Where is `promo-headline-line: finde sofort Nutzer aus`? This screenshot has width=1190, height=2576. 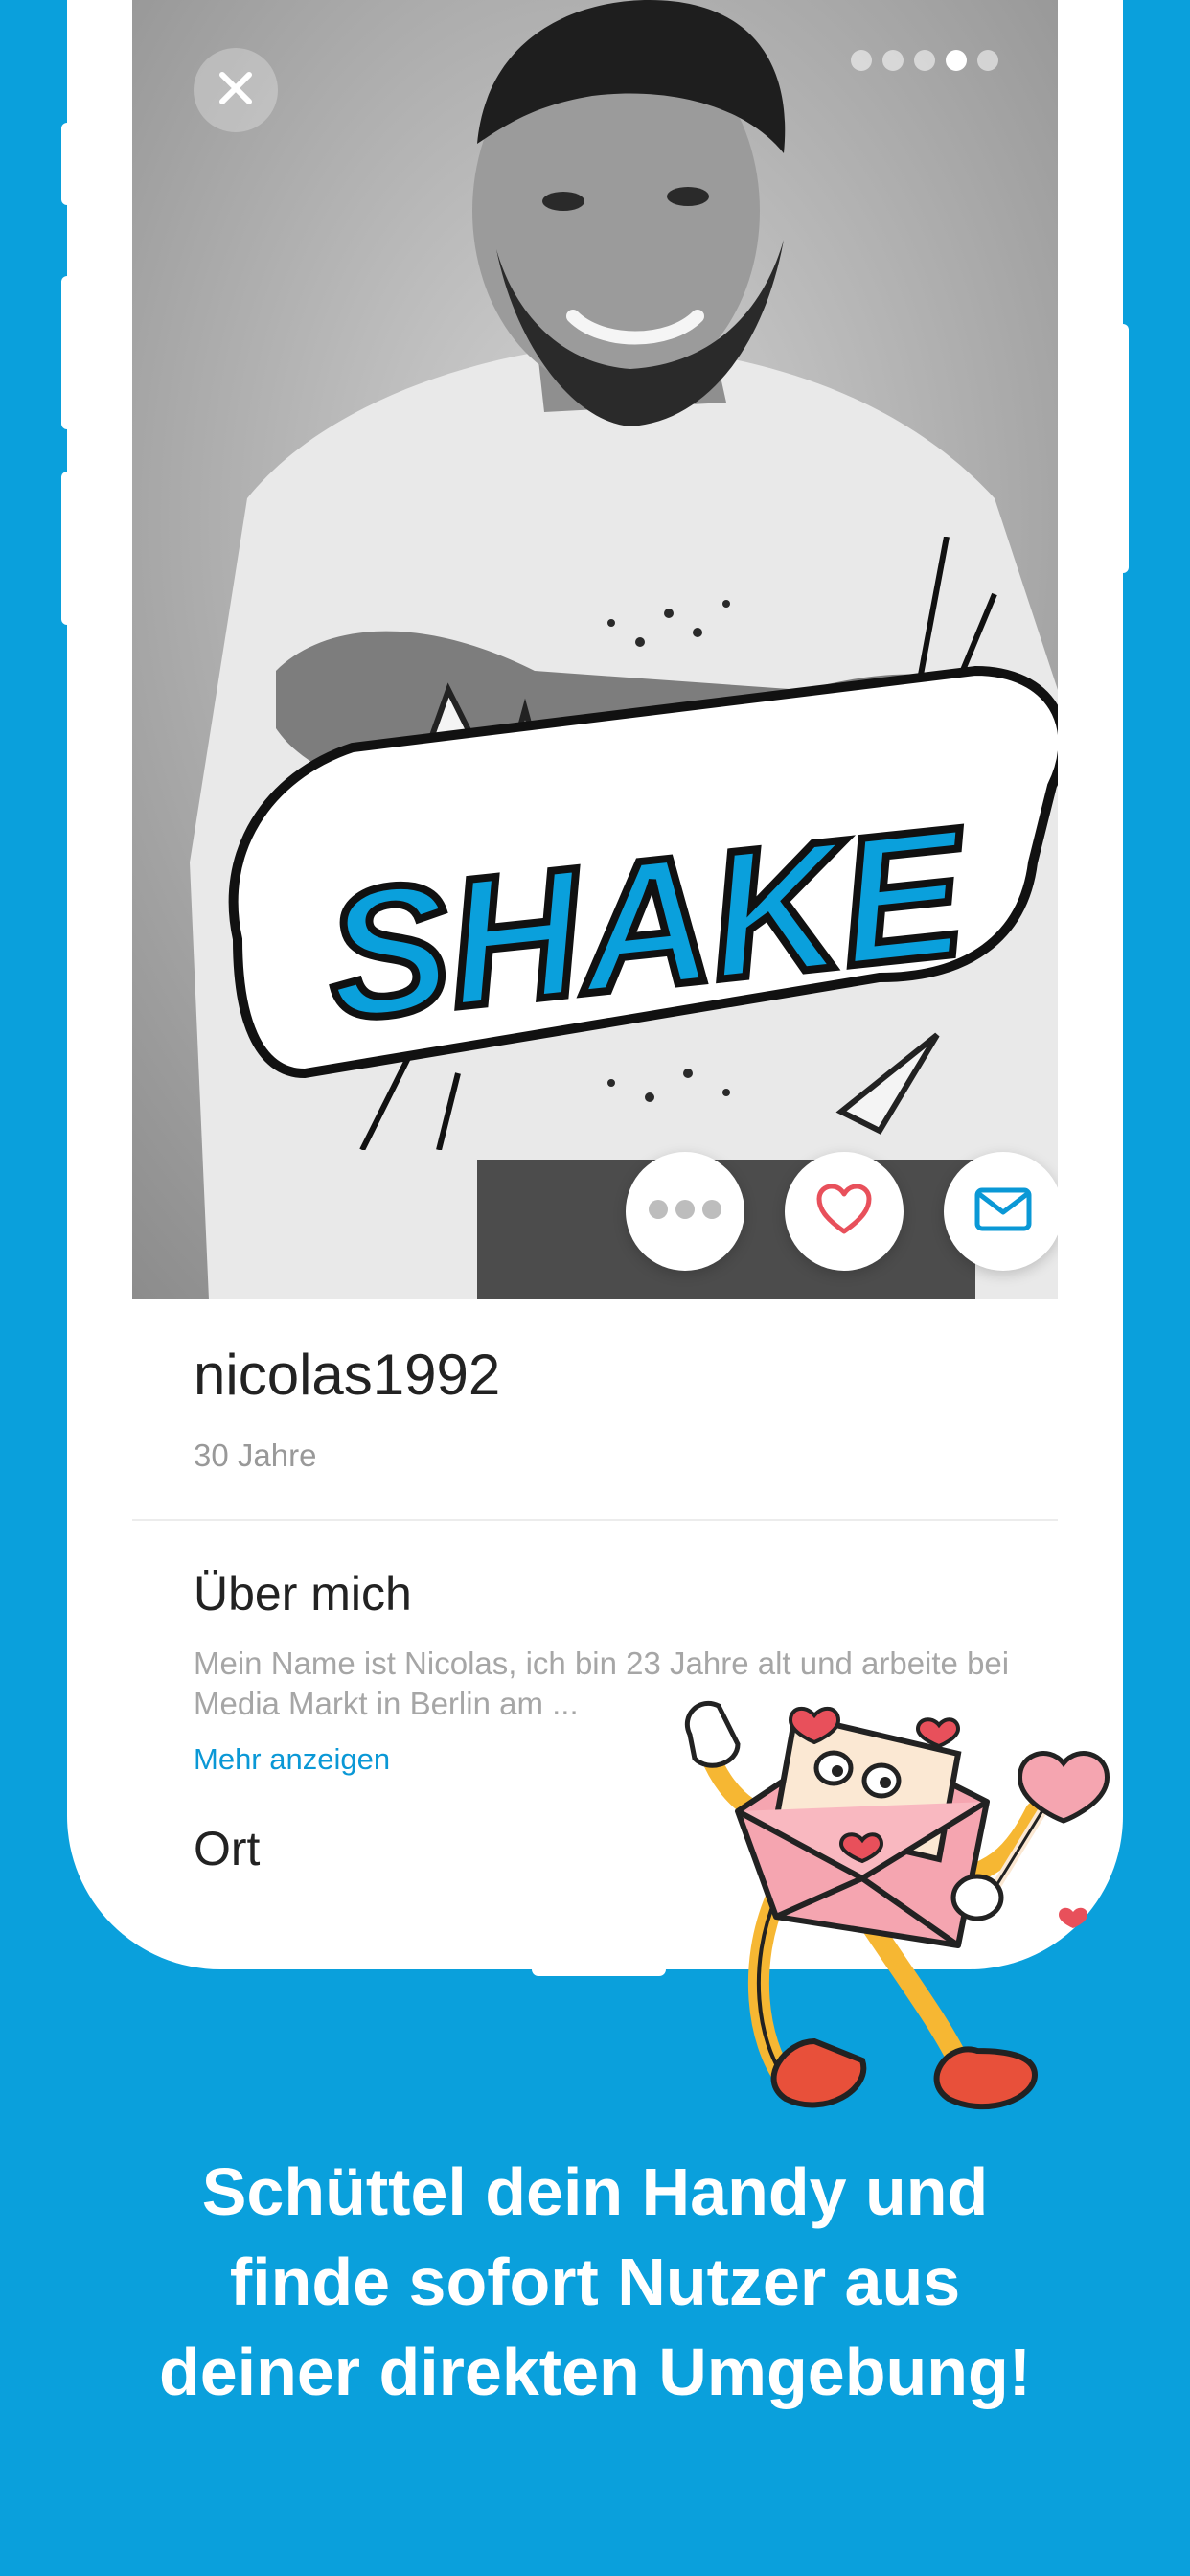
promo-headline-line: finde sofort Nutzer aus is located at coordinates (595, 2281).